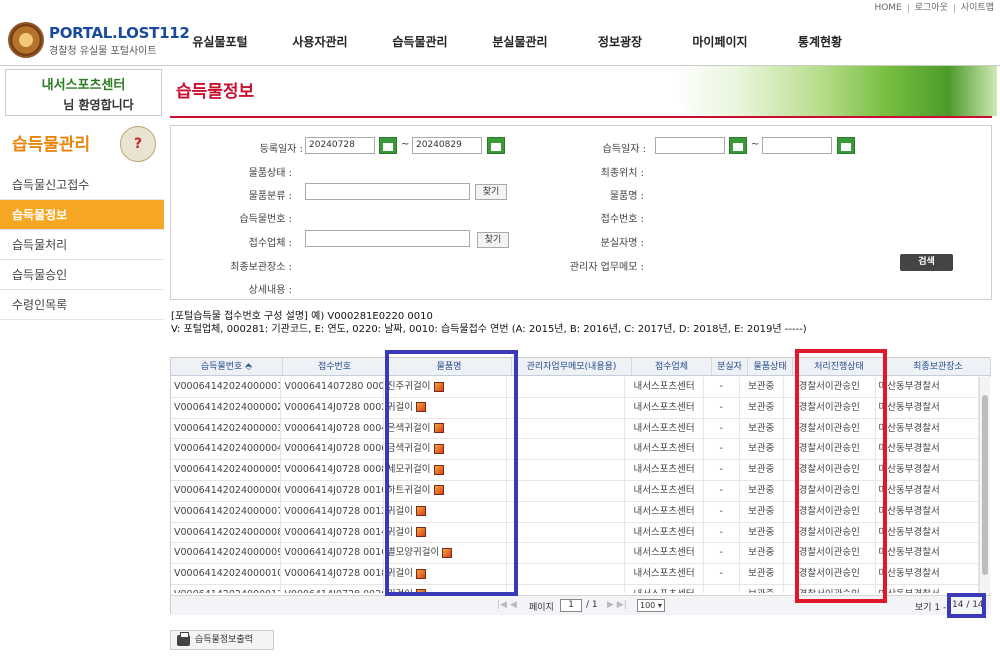 This screenshot has width=1000, height=658. What do you see at coordinates (770, 366) in the screenshot?
I see `col-status: 물품상태` at bounding box center [770, 366].